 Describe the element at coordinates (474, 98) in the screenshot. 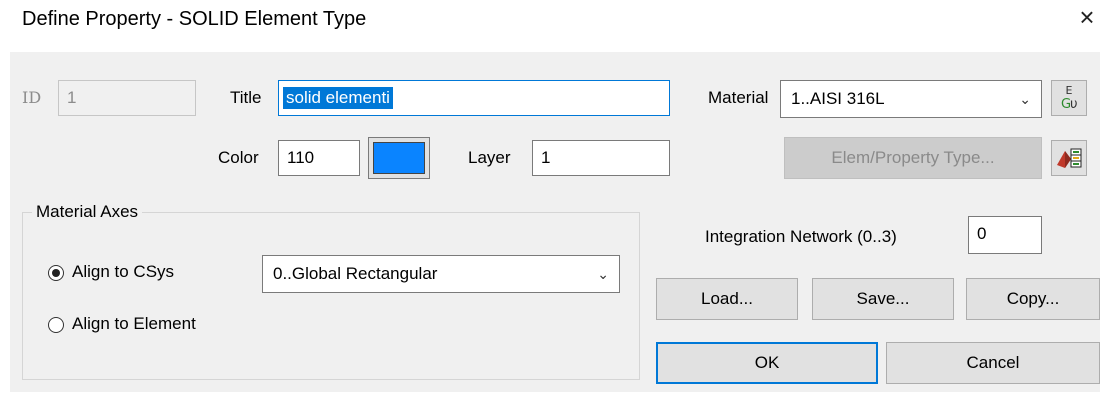

I see `title-input: solid elementi` at that location.